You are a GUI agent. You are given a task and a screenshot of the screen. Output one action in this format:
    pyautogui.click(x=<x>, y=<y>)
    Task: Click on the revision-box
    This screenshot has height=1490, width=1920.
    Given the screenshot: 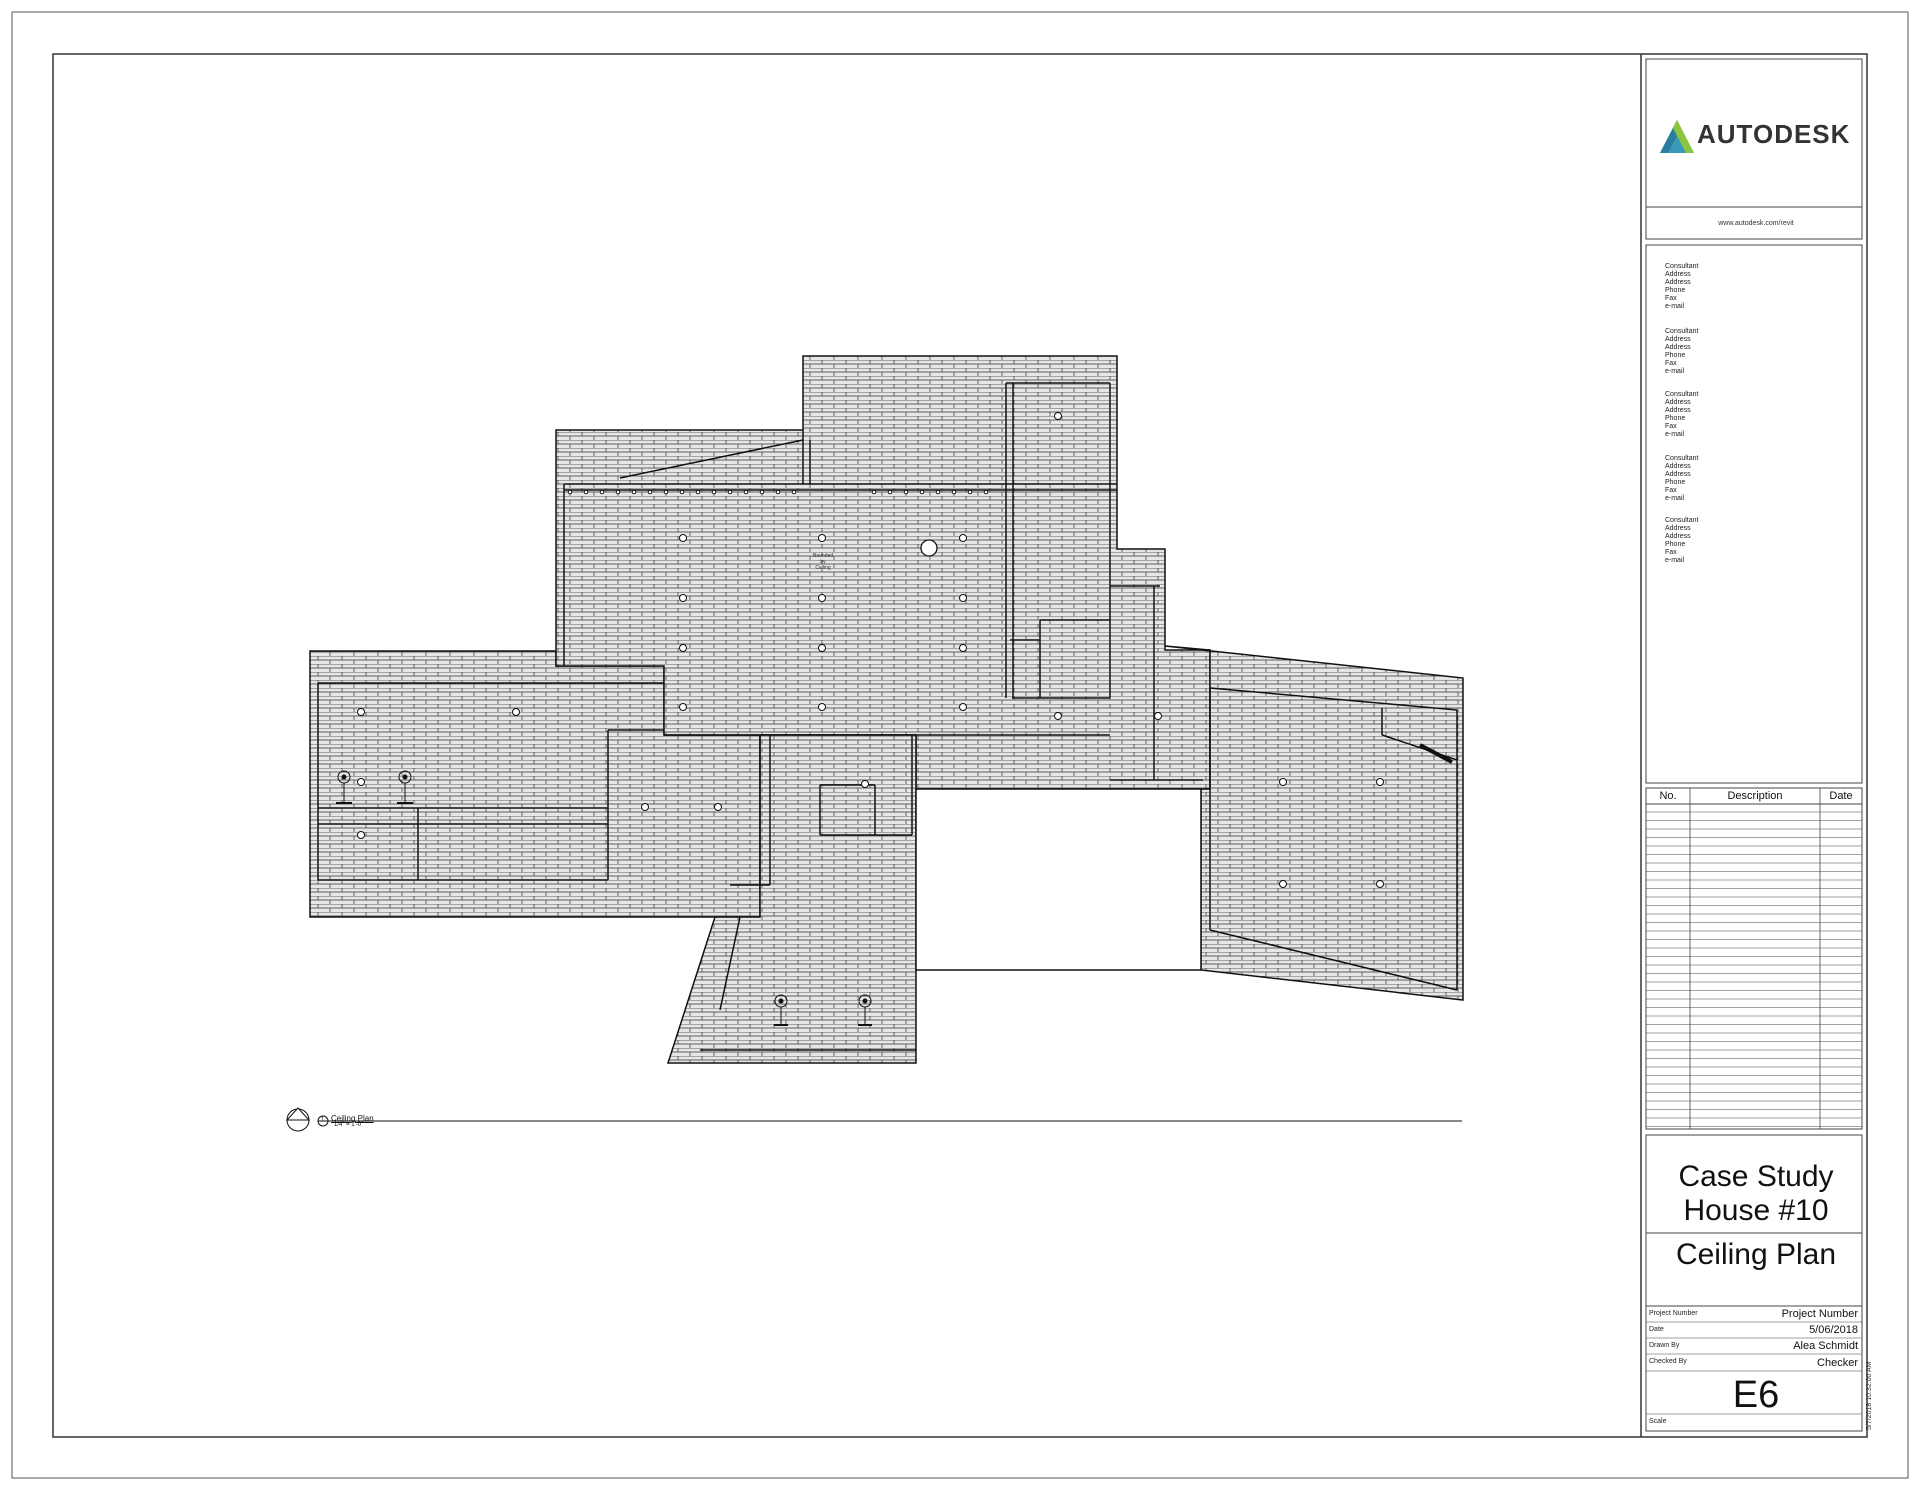 What is the action you would take?
    pyautogui.click(x=1754, y=958)
    